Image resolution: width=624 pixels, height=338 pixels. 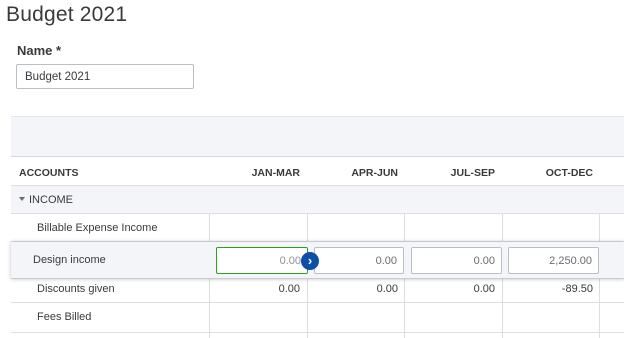 What do you see at coordinates (64, 317) in the screenshot?
I see `account-name: Fees Billed` at bounding box center [64, 317].